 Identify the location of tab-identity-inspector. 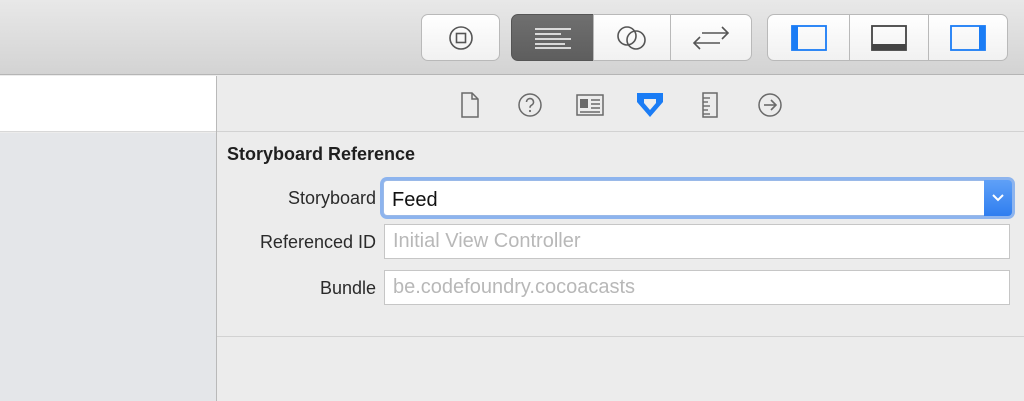
(590, 105).